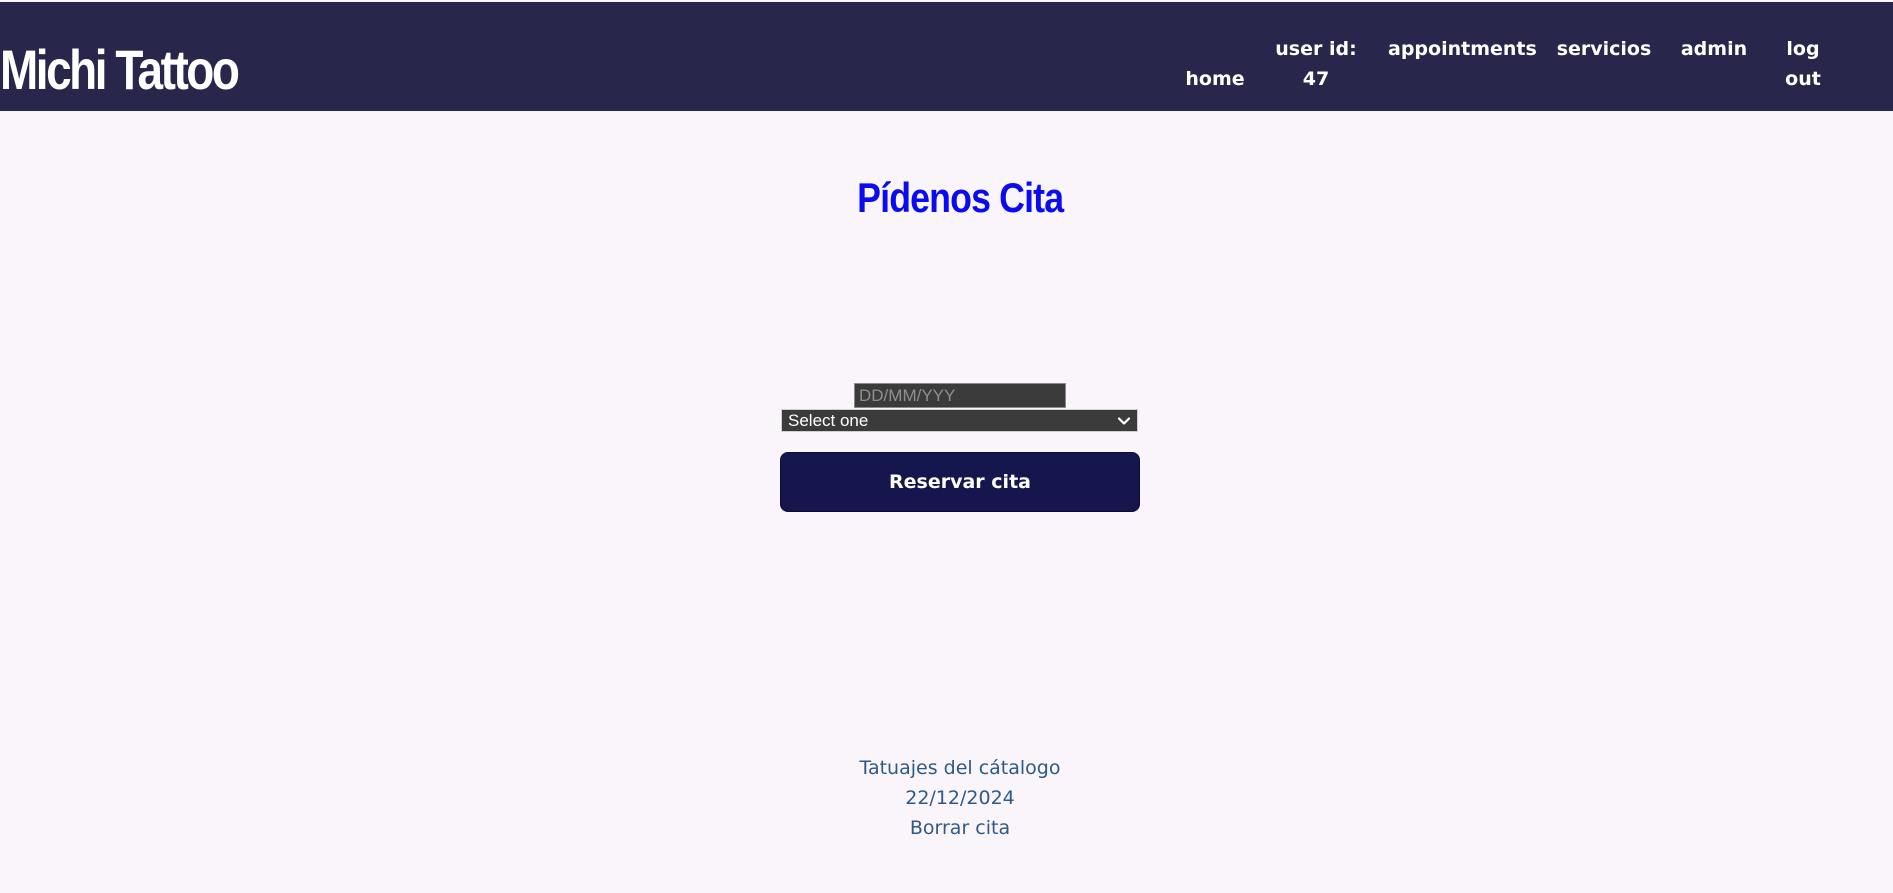 The height and width of the screenshot is (893, 1893). What do you see at coordinates (1124, 421) in the screenshot?
I see `chevron-down-icon` at bounding box center [1124, 421].